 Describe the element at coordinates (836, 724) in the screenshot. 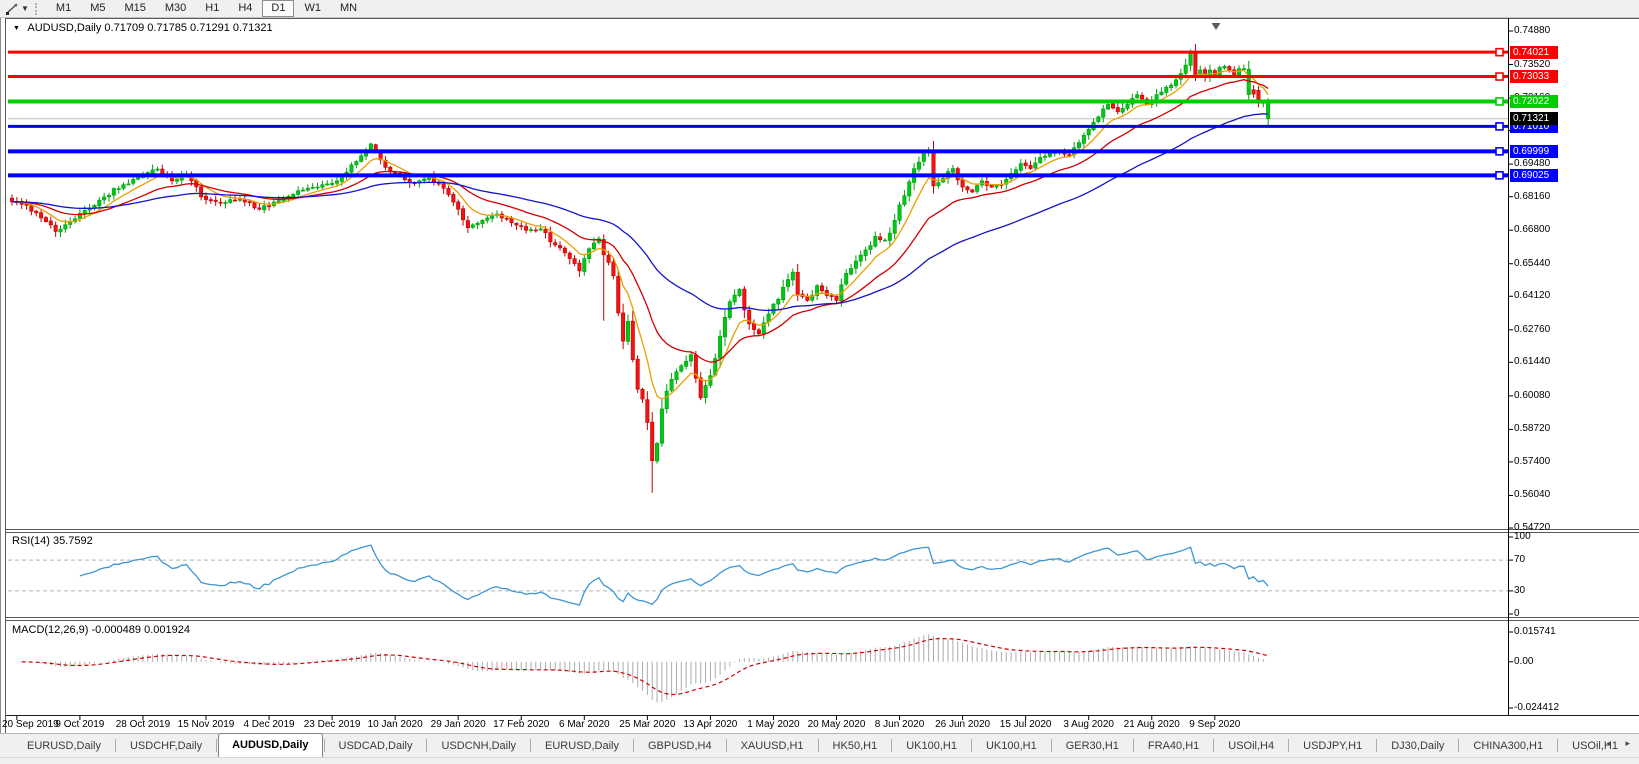

I see `date-axis-label: 20 May 2020` at that location.